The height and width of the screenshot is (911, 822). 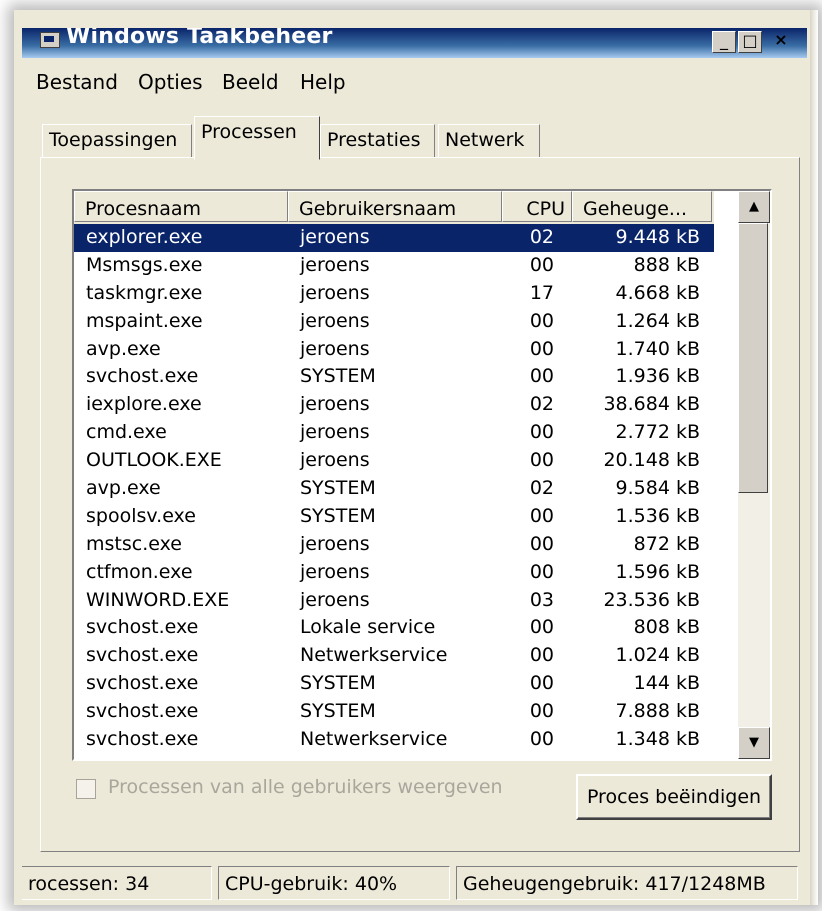 What do you see at coordinates (754, 207) in the screenshot?
I see `scroll-up-button: ▲` at bounding box center [754, 207].